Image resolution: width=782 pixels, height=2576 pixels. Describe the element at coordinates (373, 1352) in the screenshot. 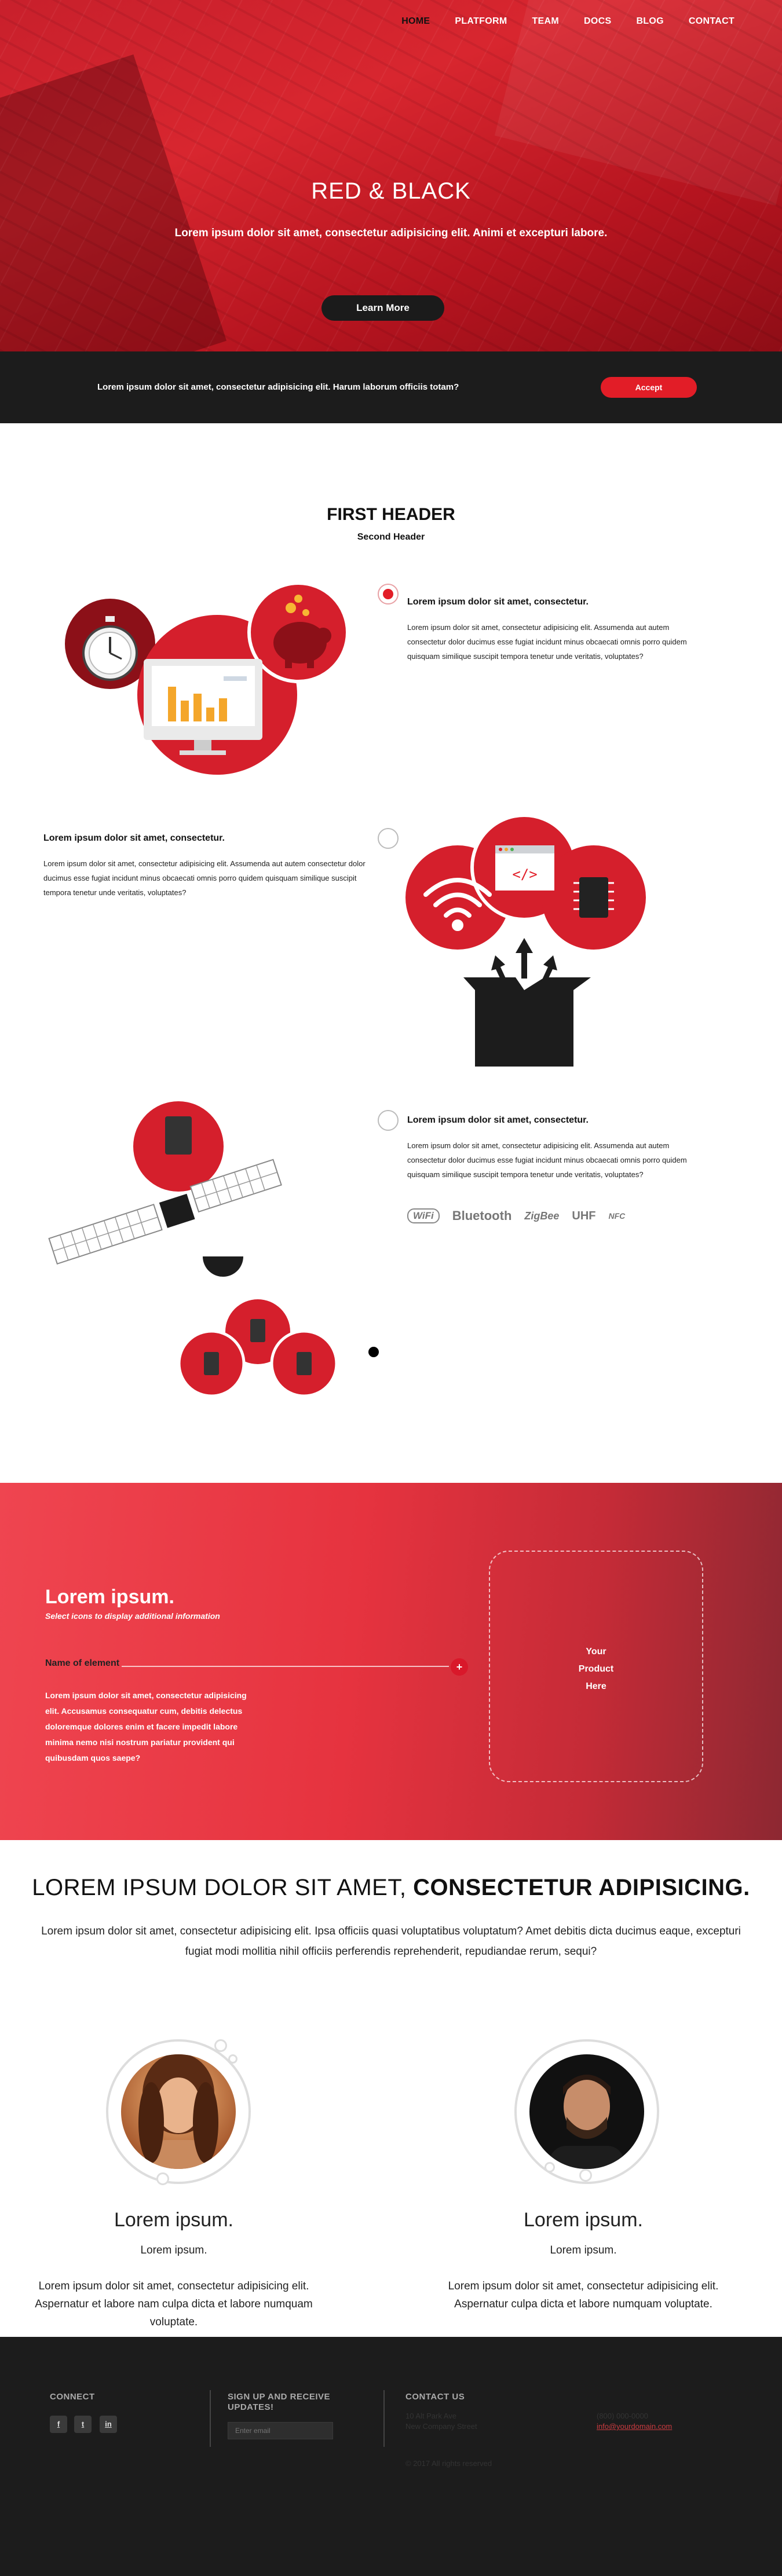

I see `dot-decoration` at that location.